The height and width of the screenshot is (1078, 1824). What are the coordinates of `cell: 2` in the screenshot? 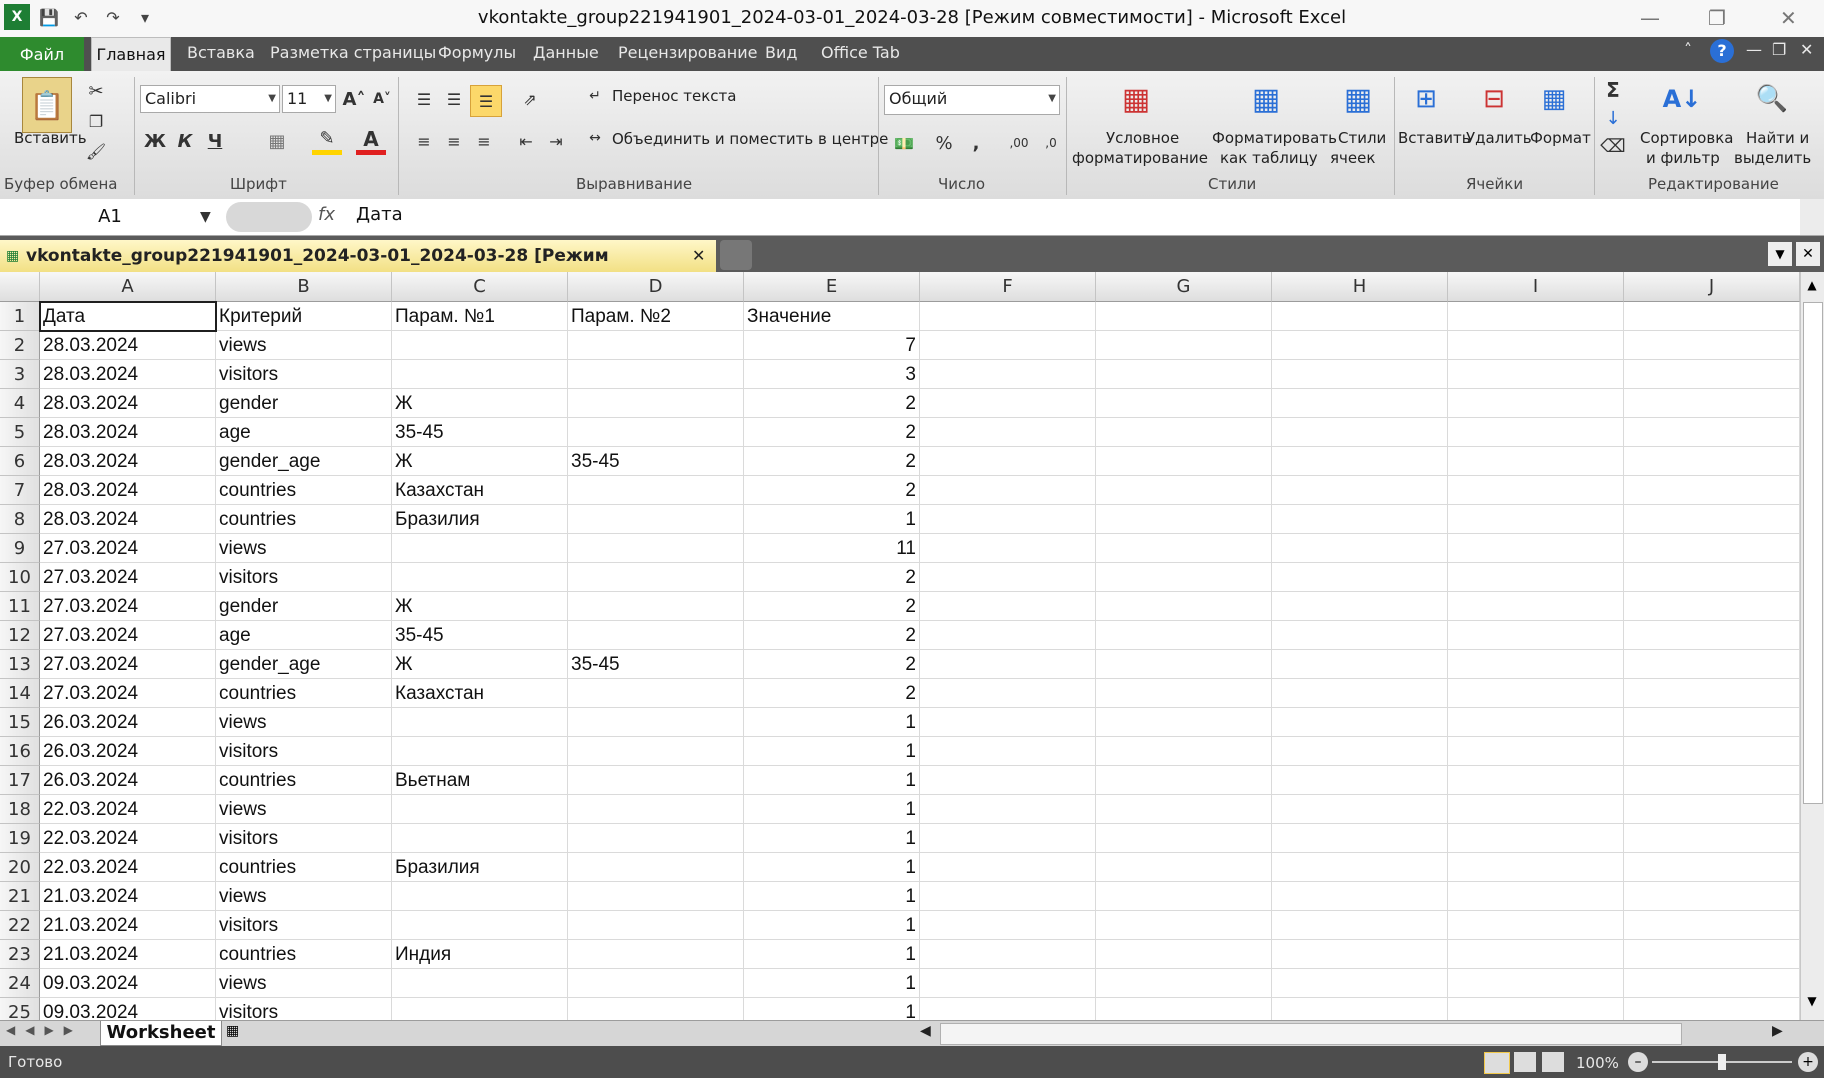 It's located at (832, 693).